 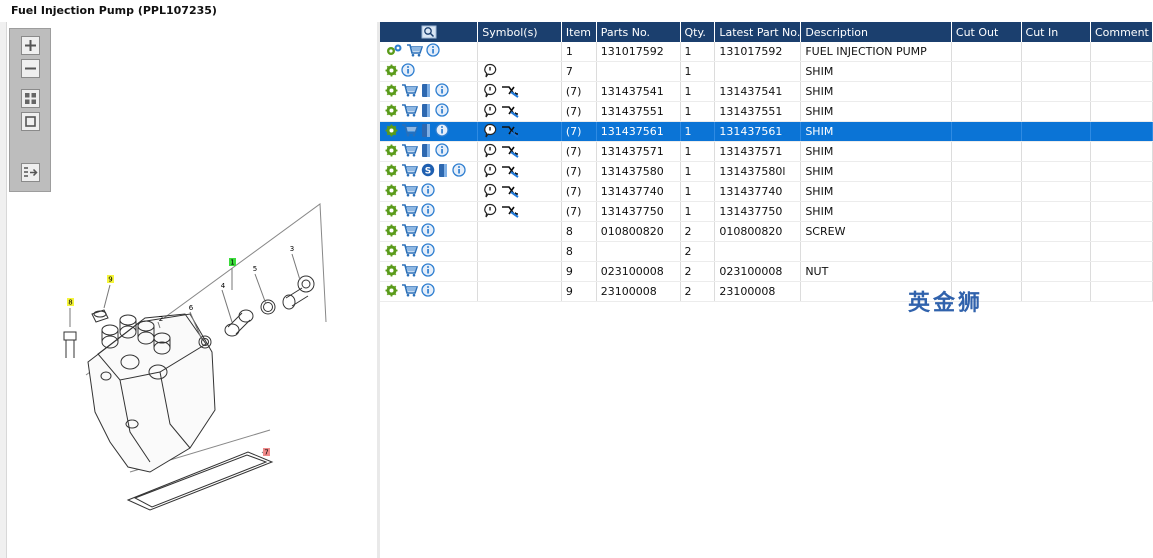 I want to click on column-header-search, so click(x=429, y=32).